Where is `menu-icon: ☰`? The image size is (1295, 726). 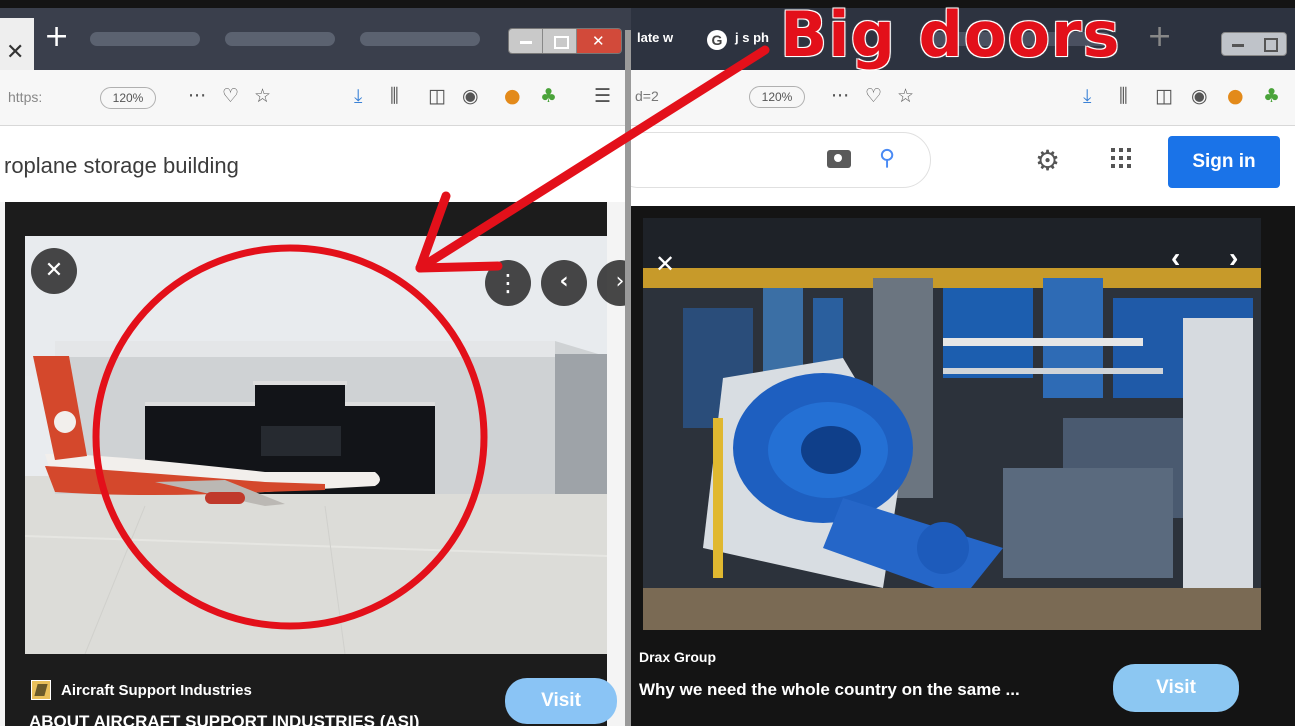 menu-icon: ☰ is located at coordinates (602, 96).